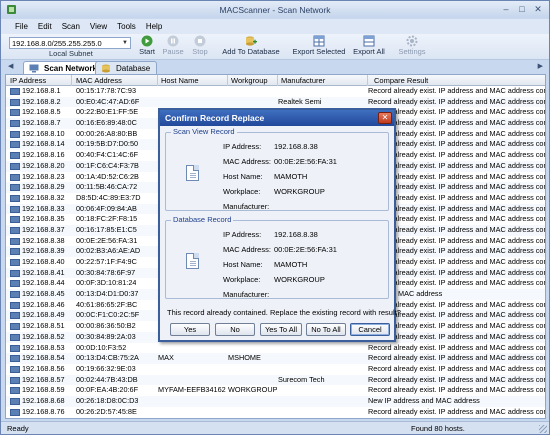  I want to click on col-host-name: Host Name, so click(193, 80).